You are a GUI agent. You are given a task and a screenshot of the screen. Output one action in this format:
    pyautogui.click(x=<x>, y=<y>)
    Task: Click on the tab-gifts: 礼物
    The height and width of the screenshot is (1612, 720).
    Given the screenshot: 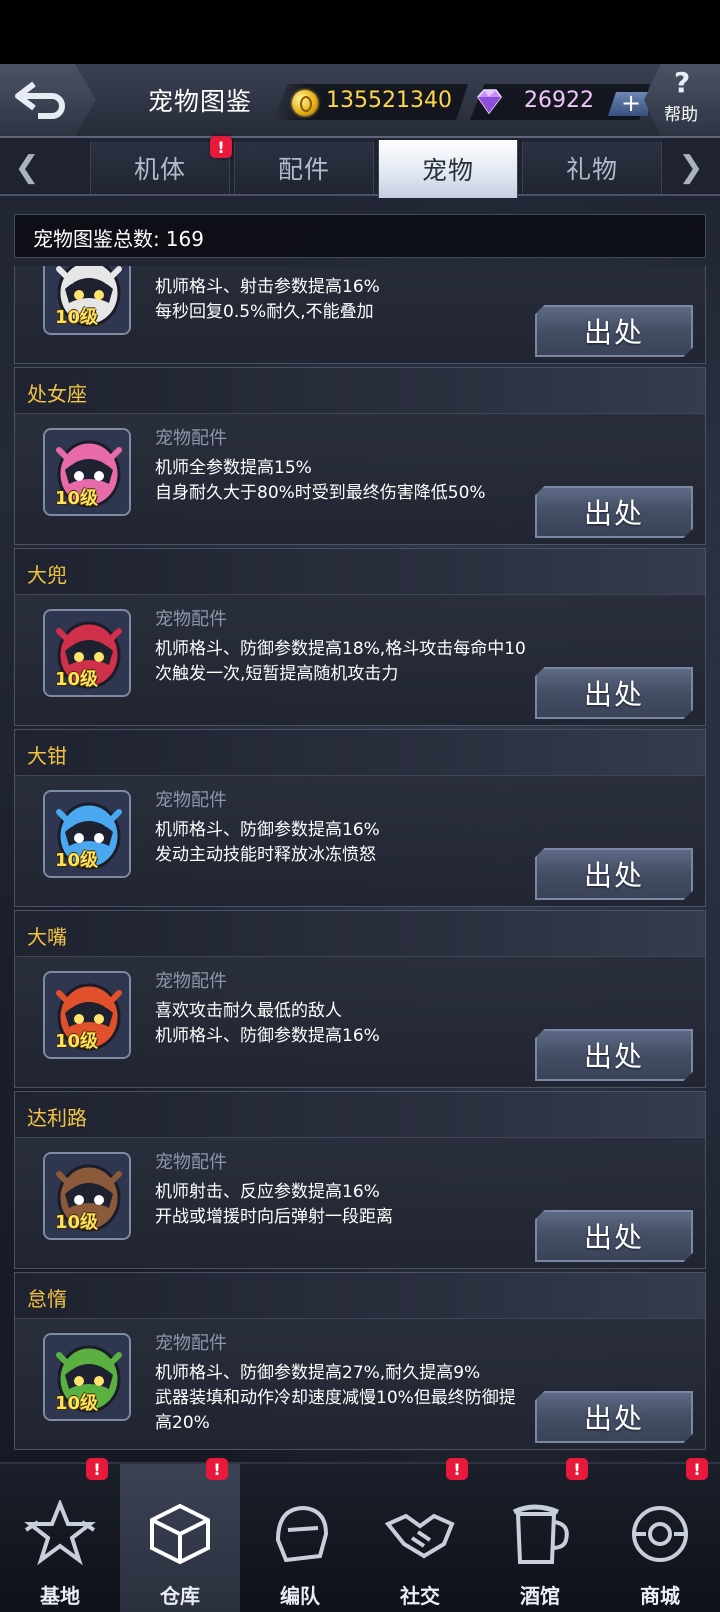 What is the action you would take?
    pyautogui.click(x=592, y=168)
    